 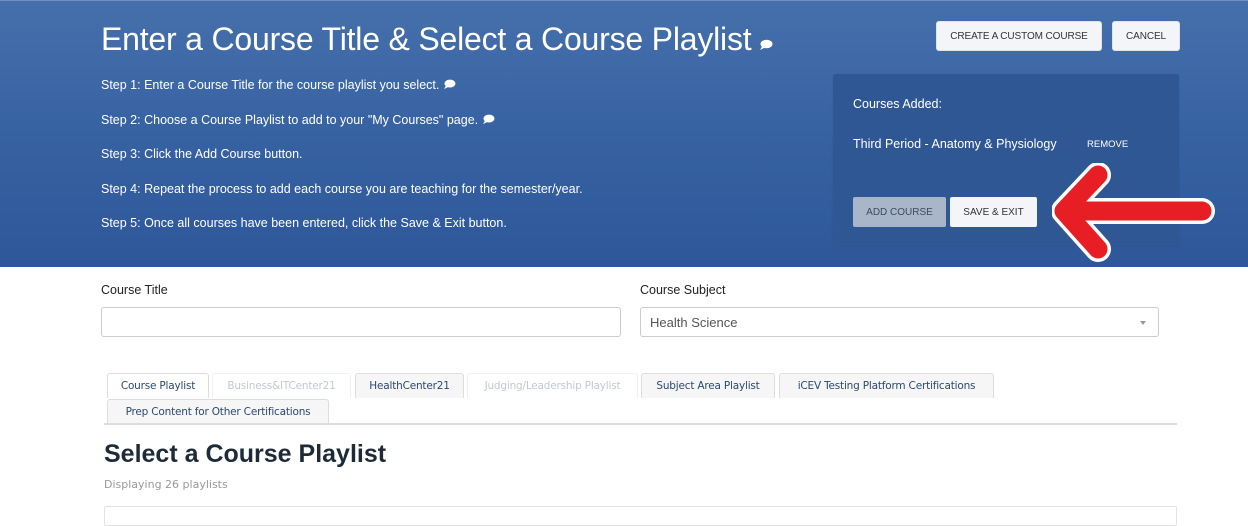 I want to click on tab-judging-leadership-playlist: Judging/Leadership Playlist, so click(x=552, y=385).